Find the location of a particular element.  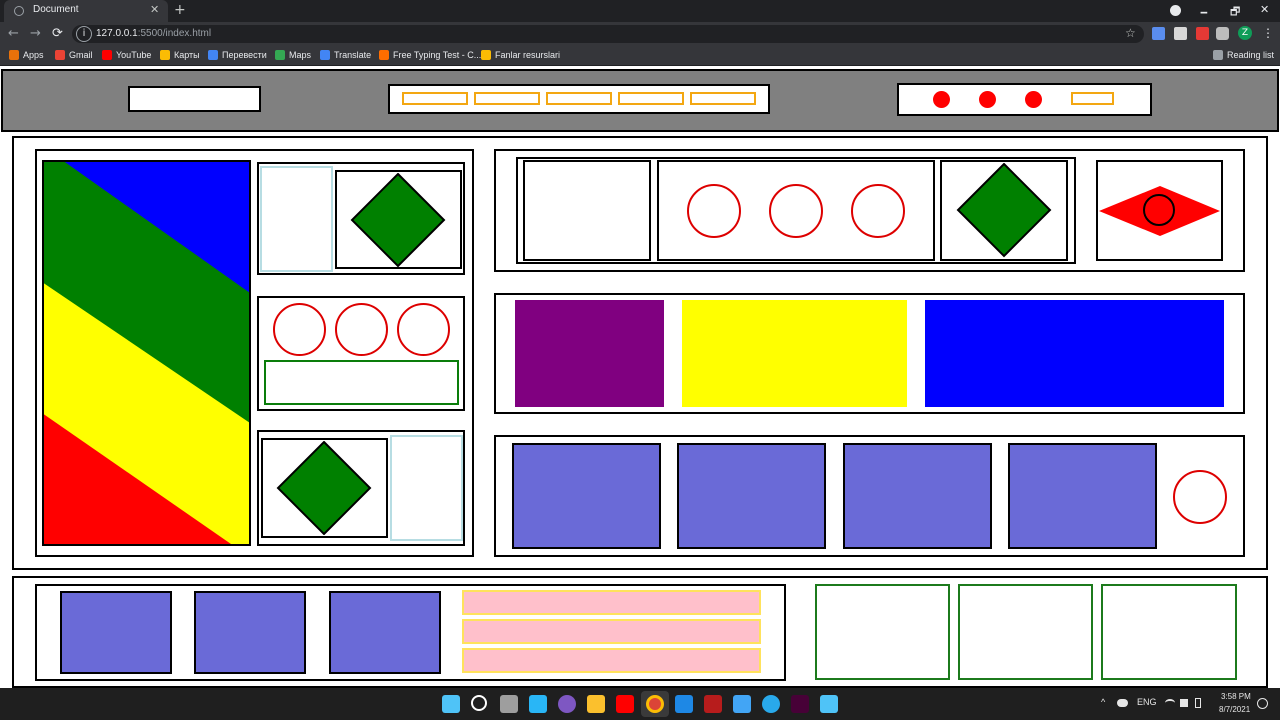

globe-icon is located at coordinates (19, 11).